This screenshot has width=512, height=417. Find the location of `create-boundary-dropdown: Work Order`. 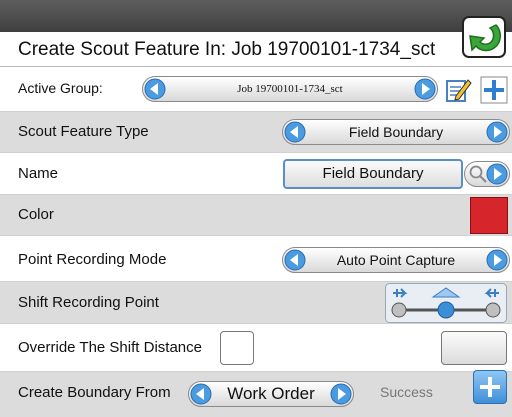

create-boundary-dropdown: Work Order is located at coordinates (271, 394).